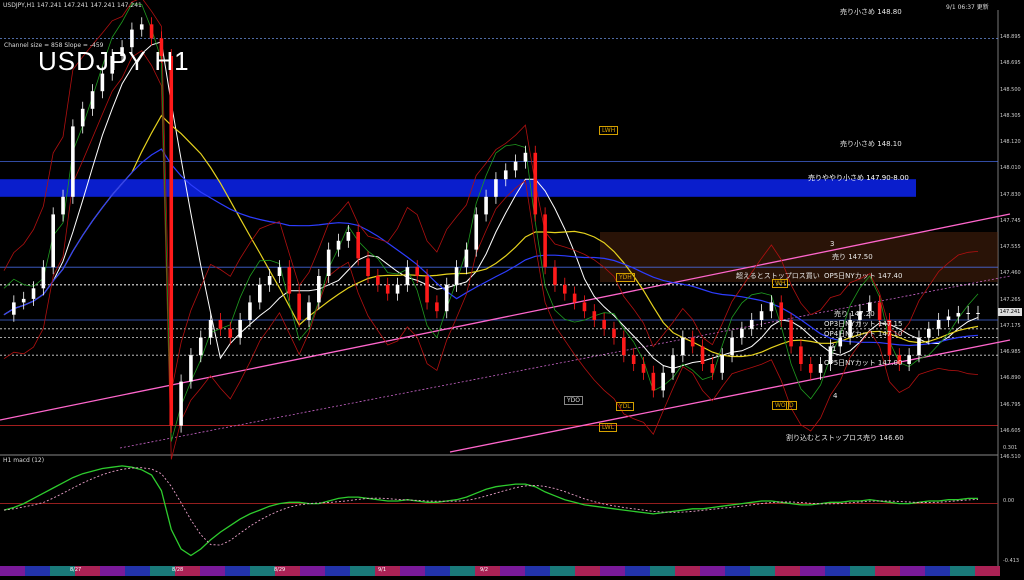 This screenshot has height=580, width=1024. I want to click on box-d: D, so click(791, 405).